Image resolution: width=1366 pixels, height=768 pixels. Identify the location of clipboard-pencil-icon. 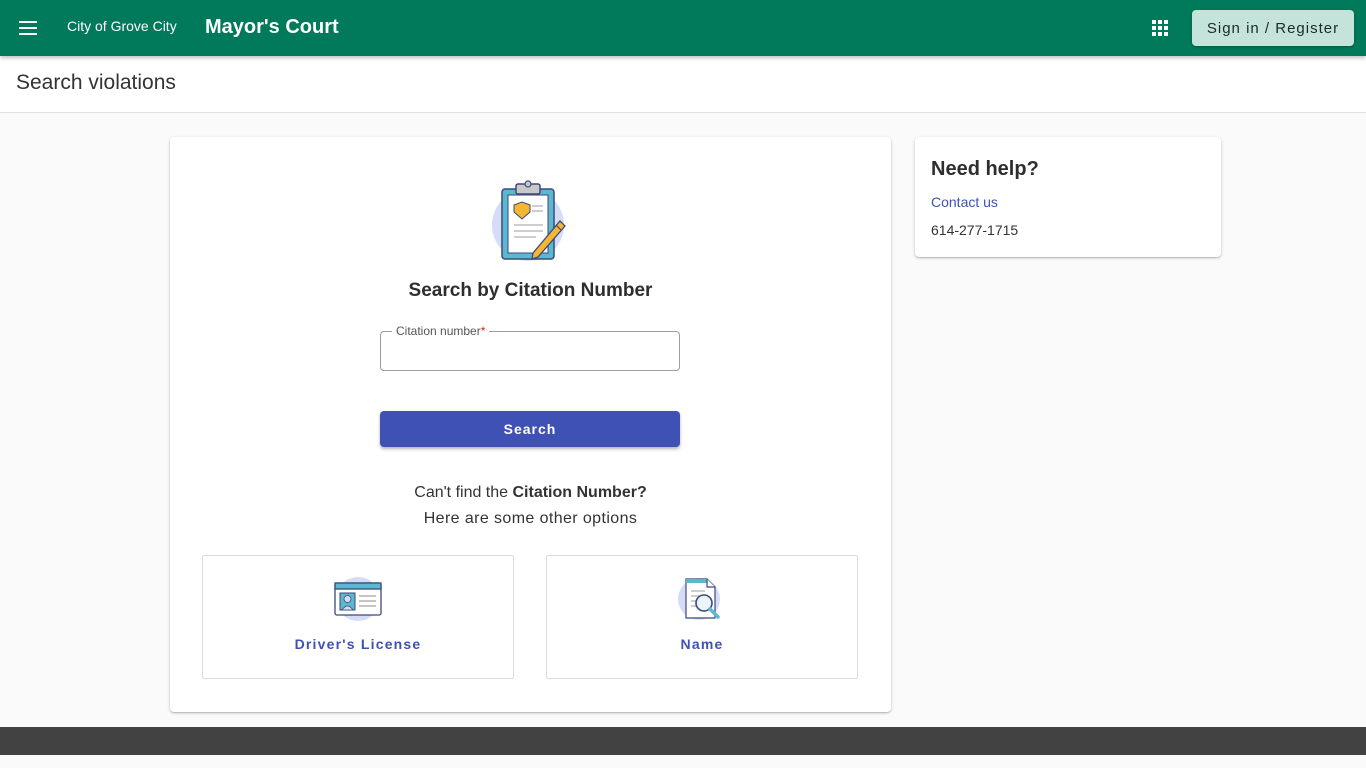
(529, 220).